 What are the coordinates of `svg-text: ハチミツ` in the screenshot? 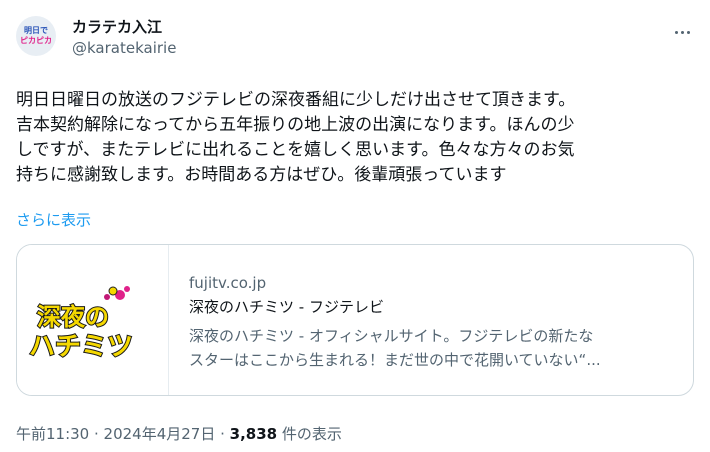 It's located at (81, 347).